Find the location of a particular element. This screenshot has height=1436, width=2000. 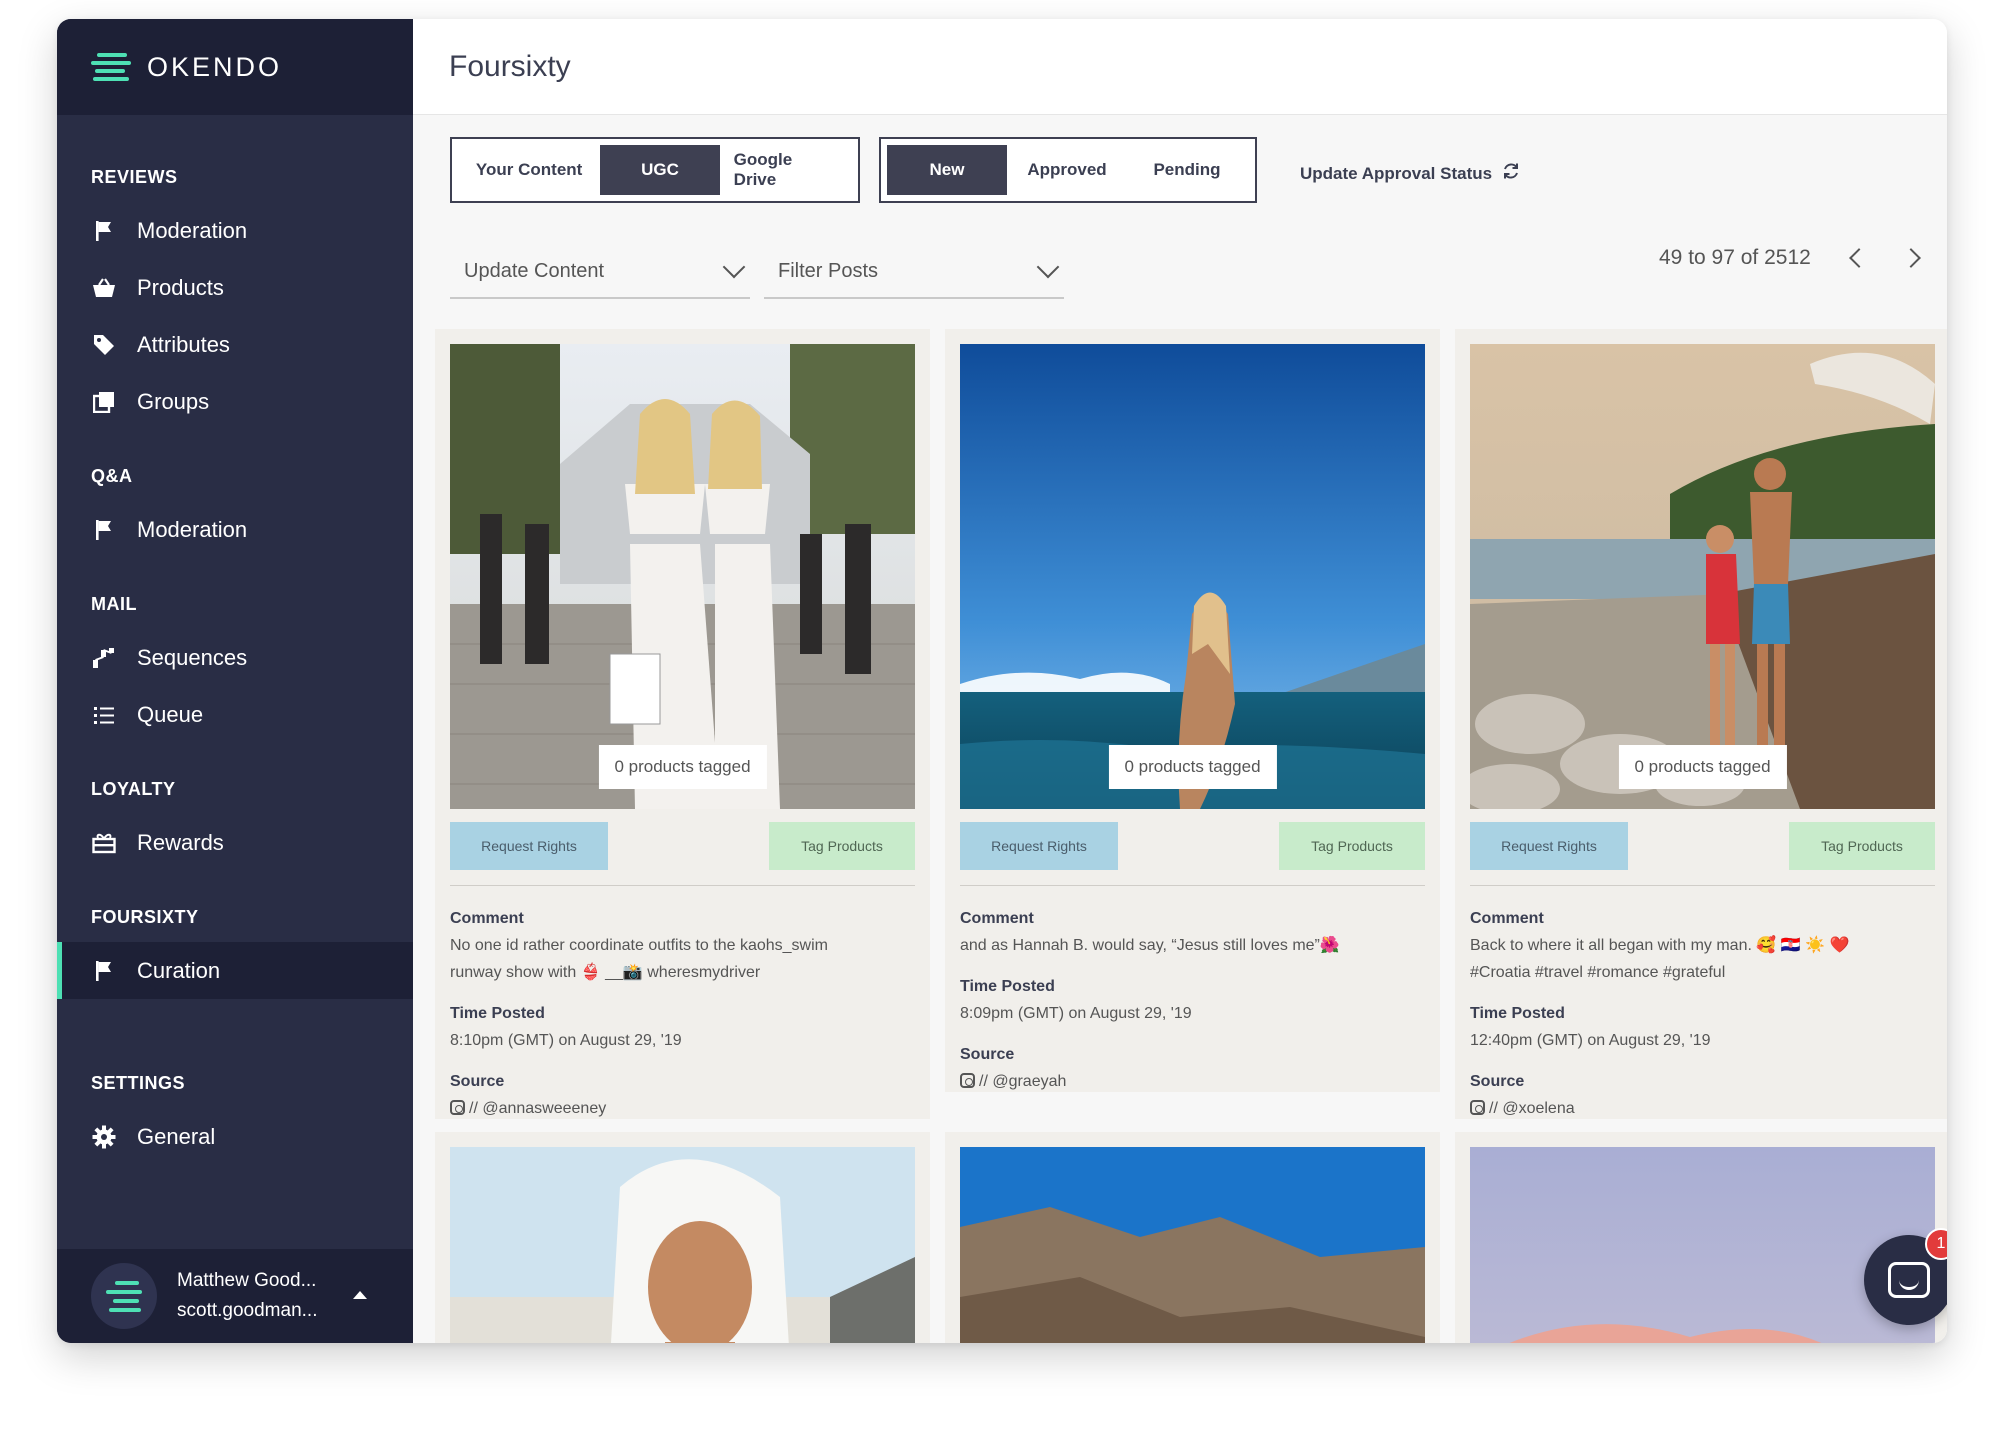

tab-approved: Approved is located at coordinates (1067, 170).